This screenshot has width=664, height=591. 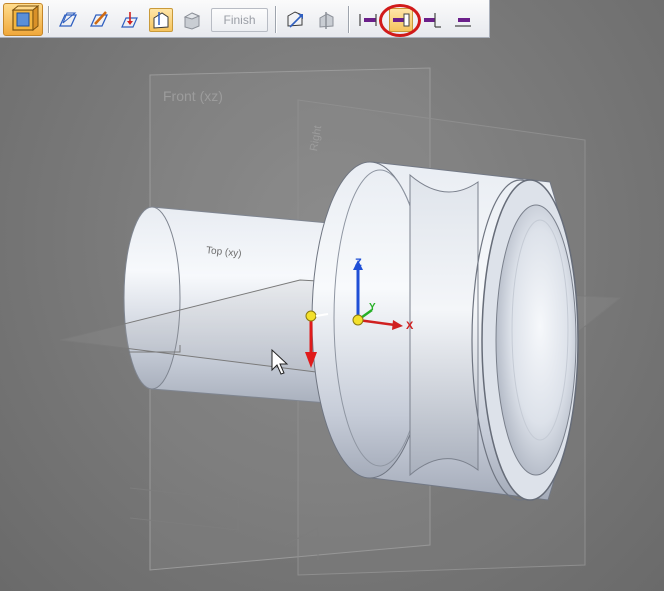 What do you see at coordinates (23, 19) in the screenshot?
I see `sketch-mode-button` at bounding box center [23, 19].